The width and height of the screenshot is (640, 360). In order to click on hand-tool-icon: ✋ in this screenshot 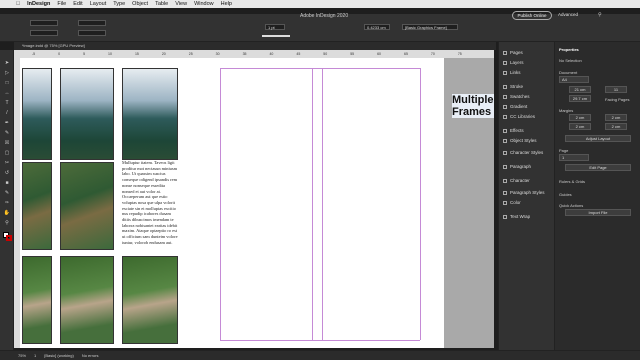, I will do `click(7, 213)`.